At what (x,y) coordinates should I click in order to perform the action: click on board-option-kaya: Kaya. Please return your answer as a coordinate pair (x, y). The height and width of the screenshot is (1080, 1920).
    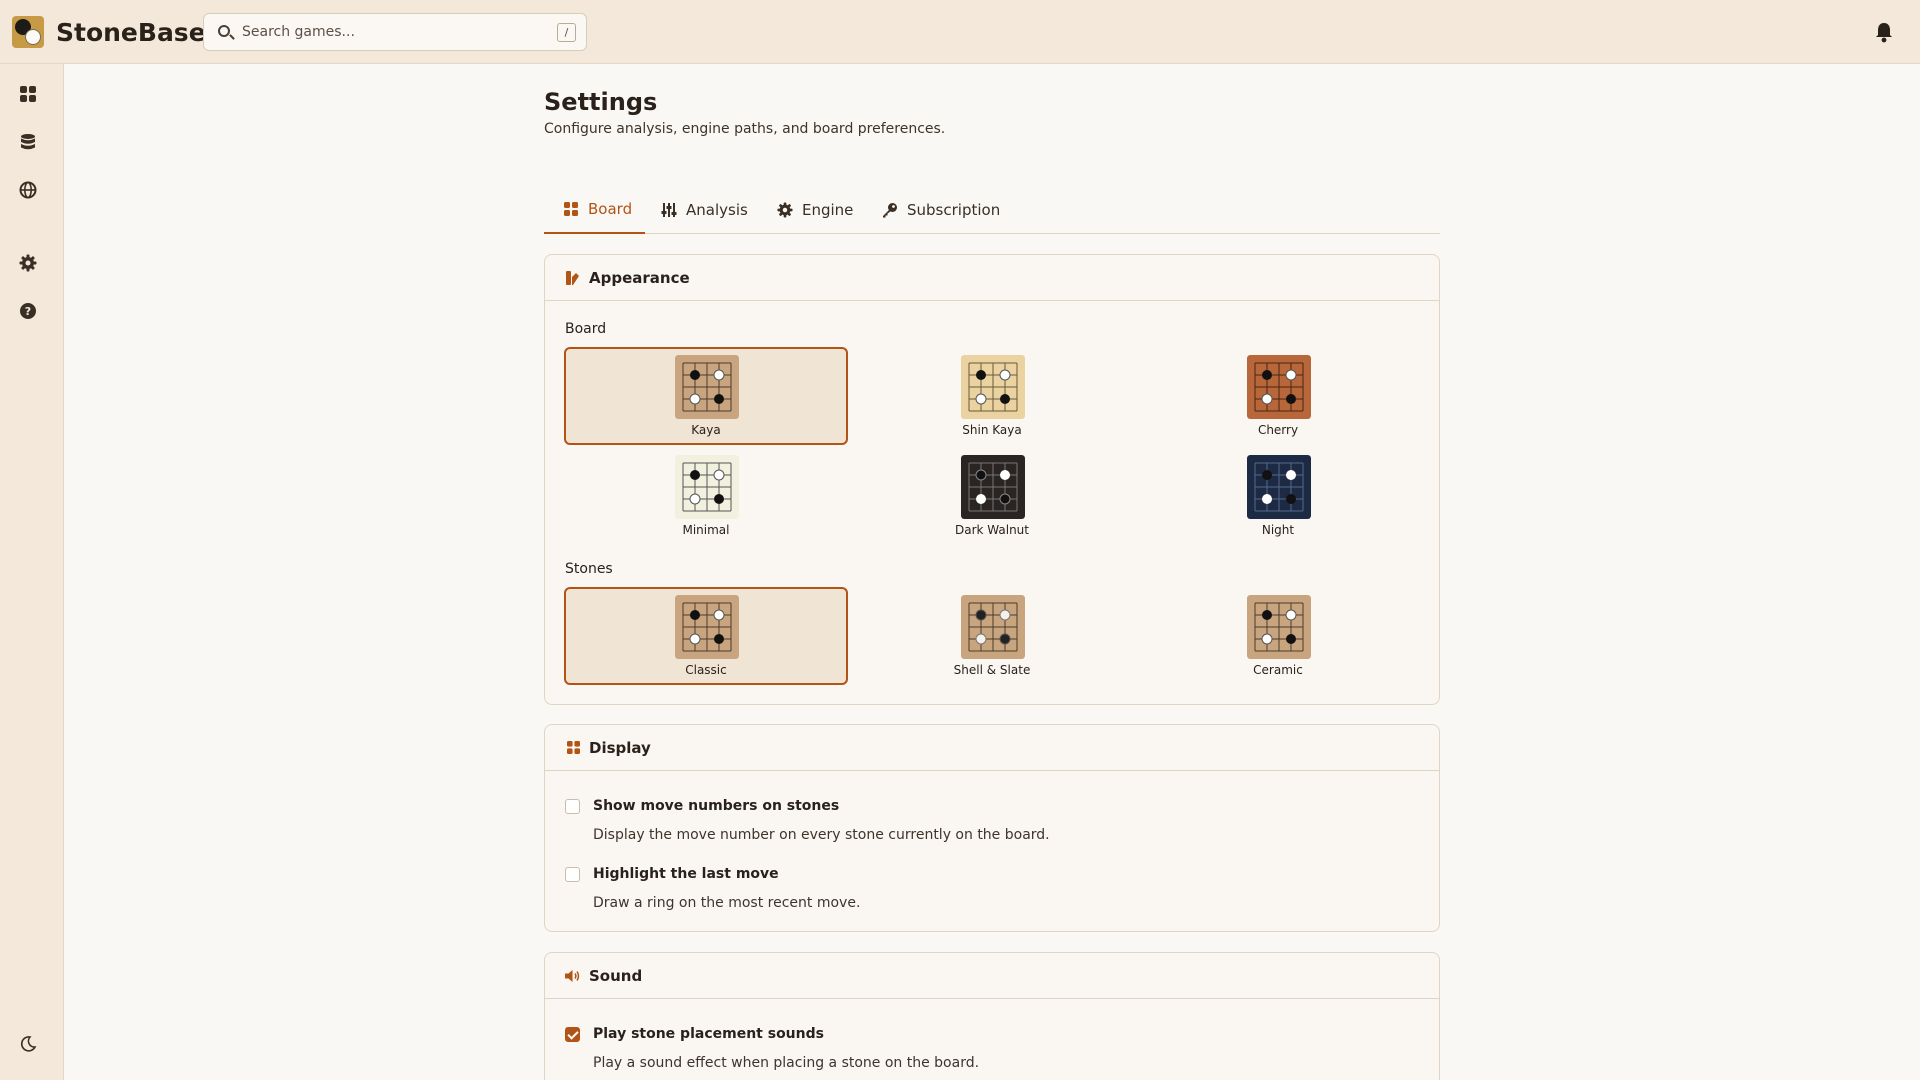
    Looking at the image, I should click on (706, 396).